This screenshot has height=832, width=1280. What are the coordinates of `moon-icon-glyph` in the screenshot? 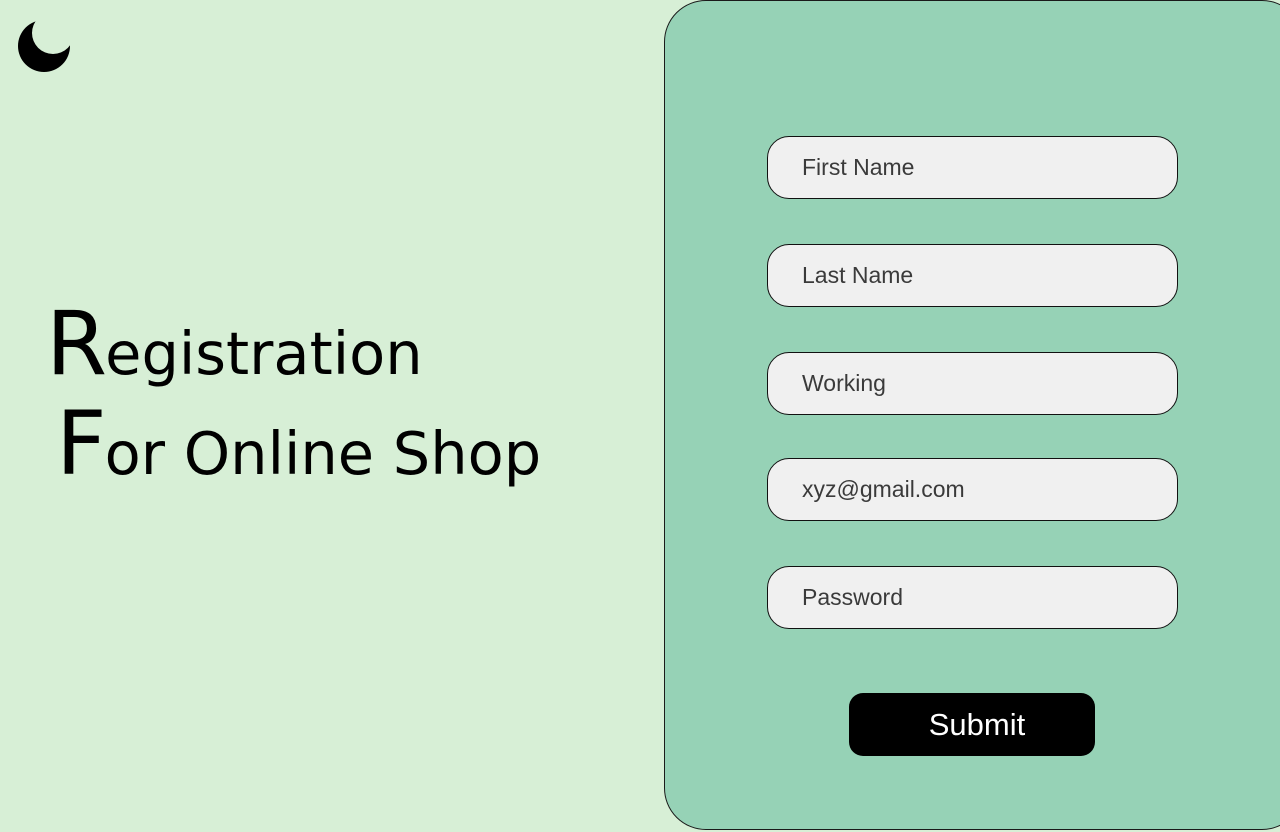 It's located at (44, 46).